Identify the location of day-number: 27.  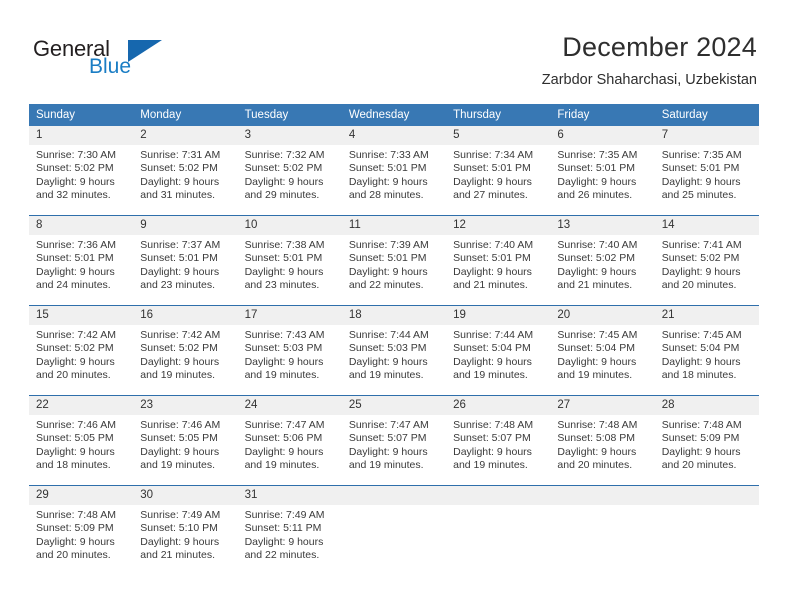
(602, 405).